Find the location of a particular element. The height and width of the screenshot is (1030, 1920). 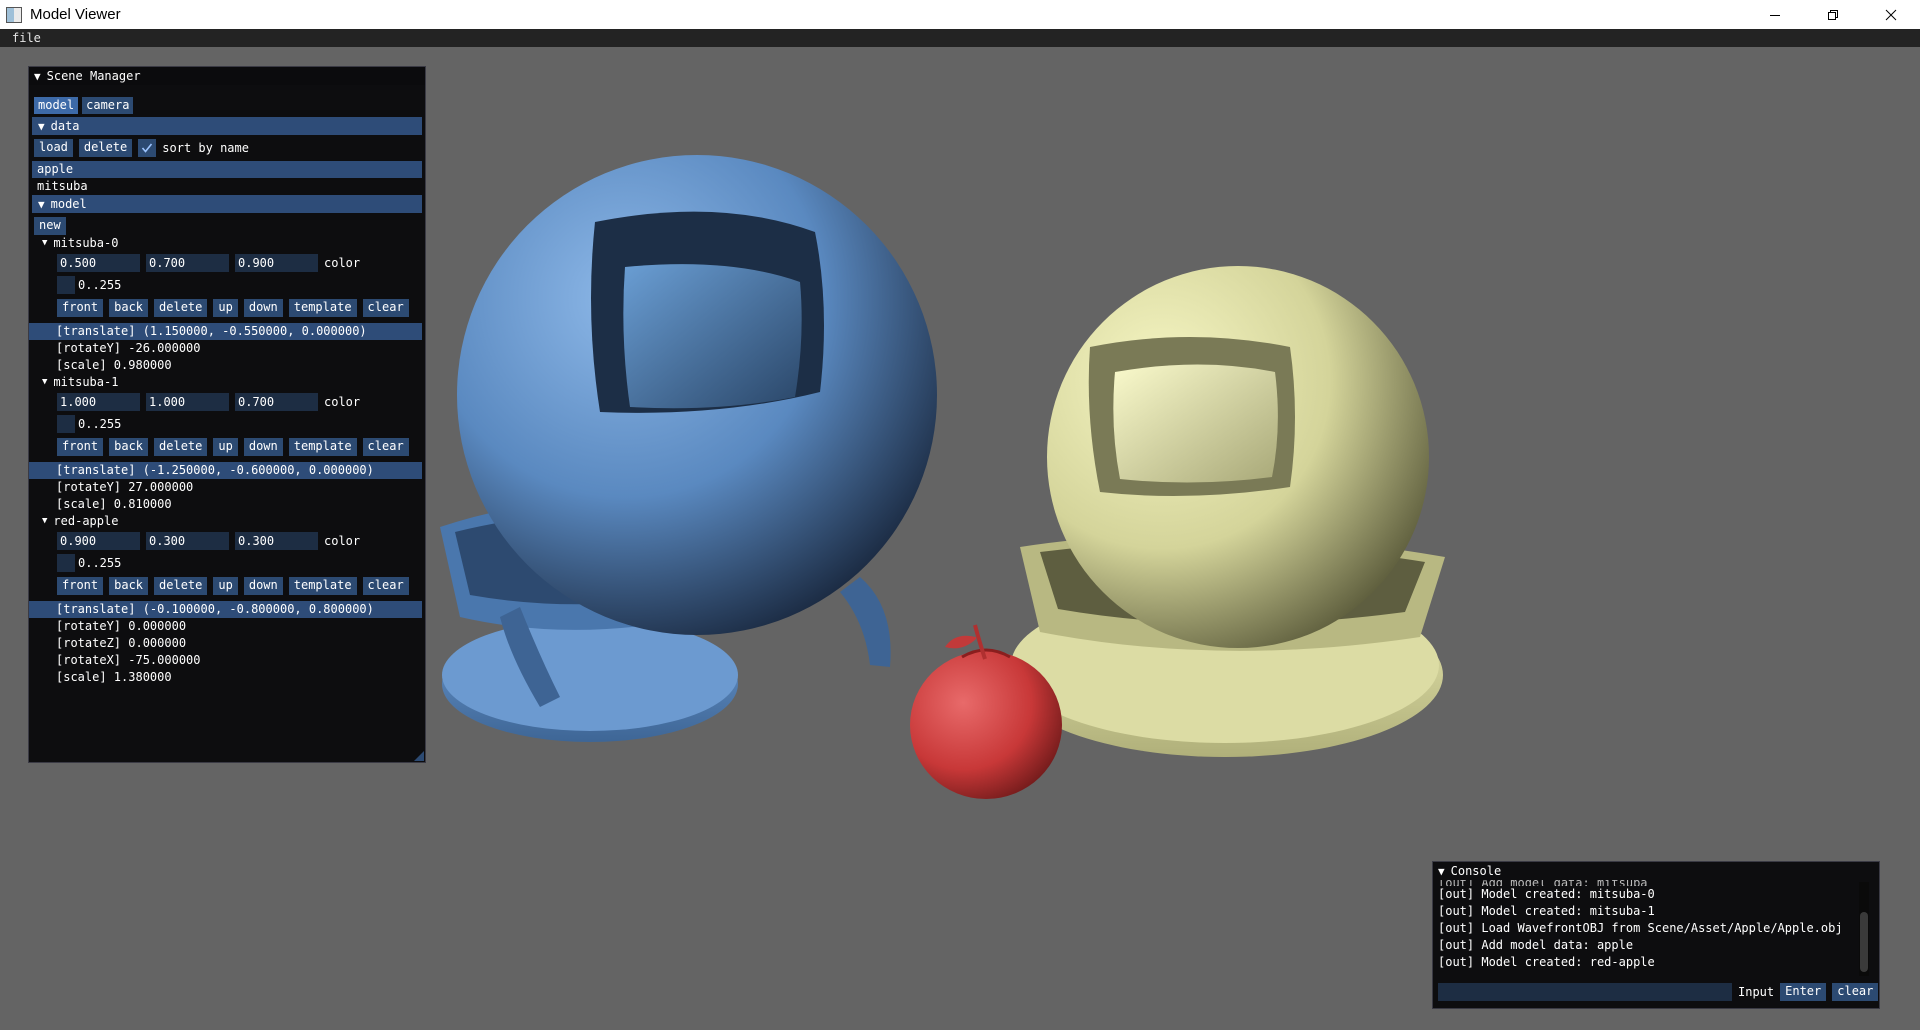

data-toolbar: load delete sort by name is located at coordinates (227, 146).